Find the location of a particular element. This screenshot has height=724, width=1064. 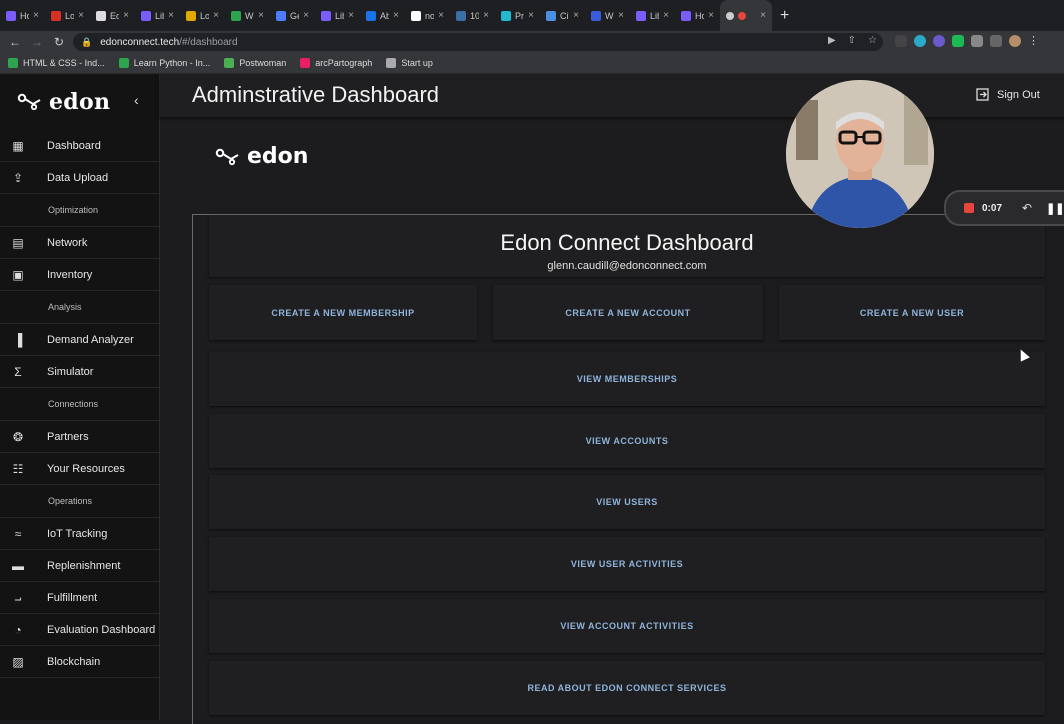

sidebar-item-partners: ❂ Partners is located at coordinates (79, 437).